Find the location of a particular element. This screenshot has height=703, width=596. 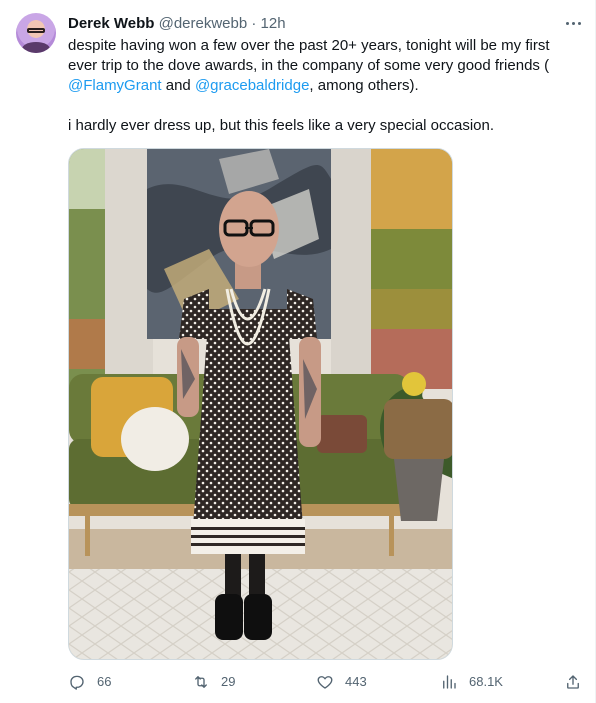

avatar-glasses is located at coordinates (36, 30).